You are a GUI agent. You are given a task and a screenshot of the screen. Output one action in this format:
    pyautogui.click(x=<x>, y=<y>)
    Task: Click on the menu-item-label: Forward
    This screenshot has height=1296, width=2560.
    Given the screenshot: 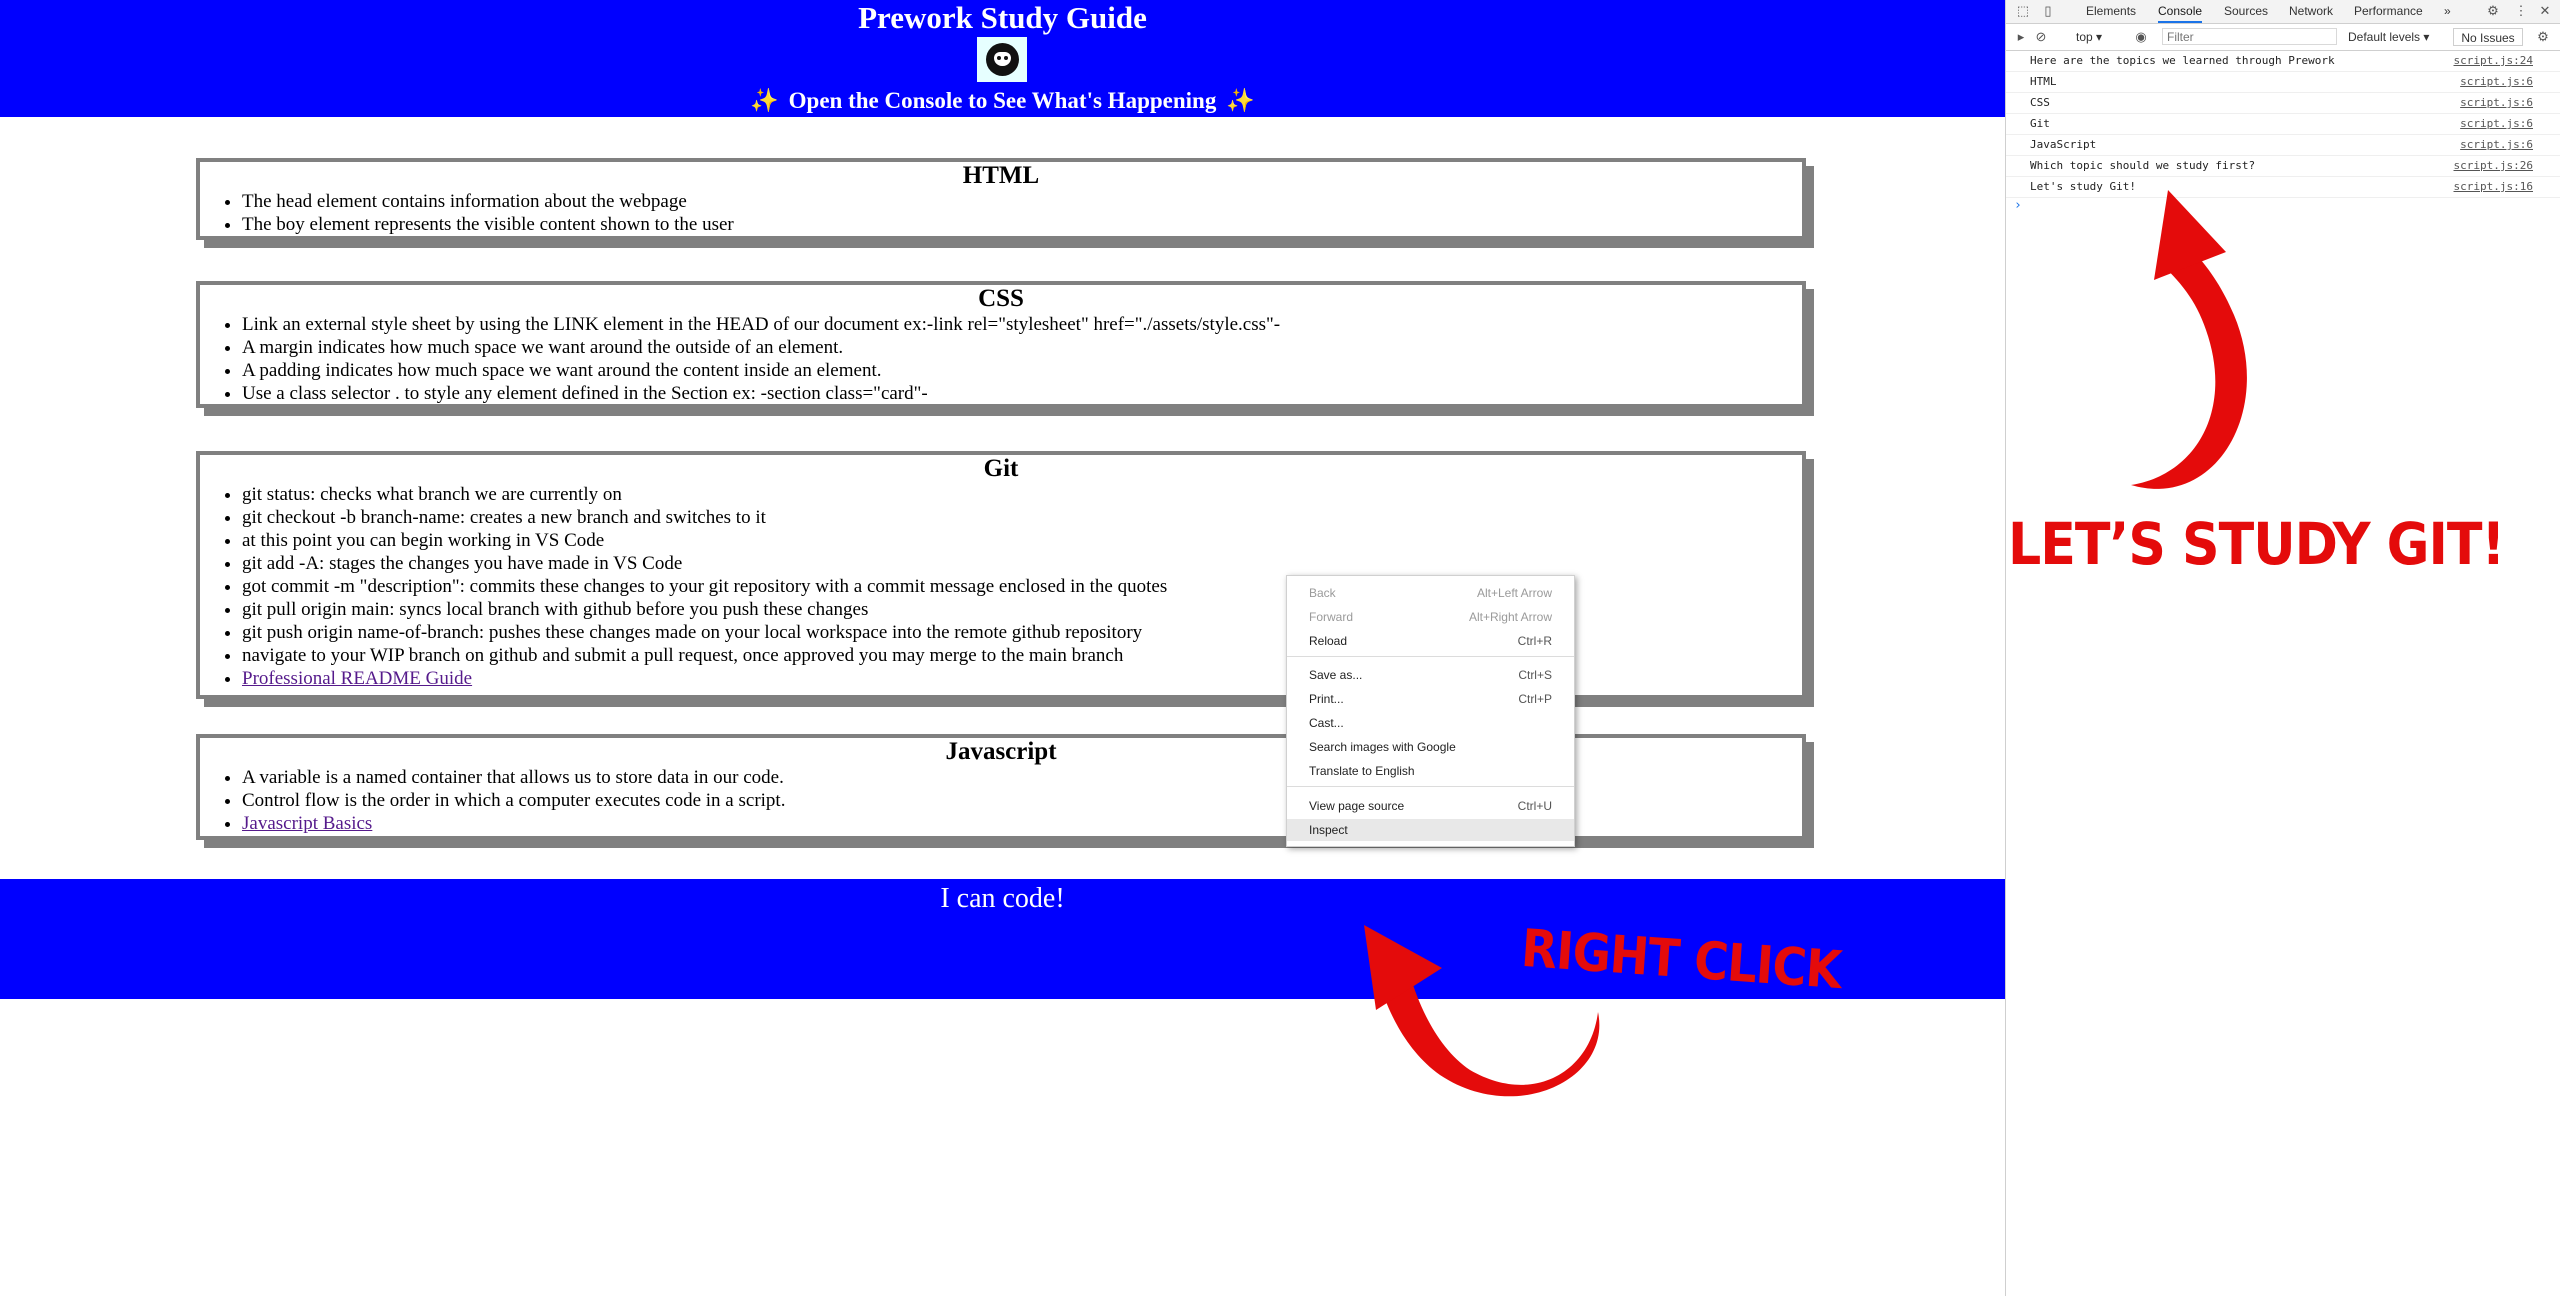 What is the action you would take?
    pyautogui.click(x=1331, y=617)
    